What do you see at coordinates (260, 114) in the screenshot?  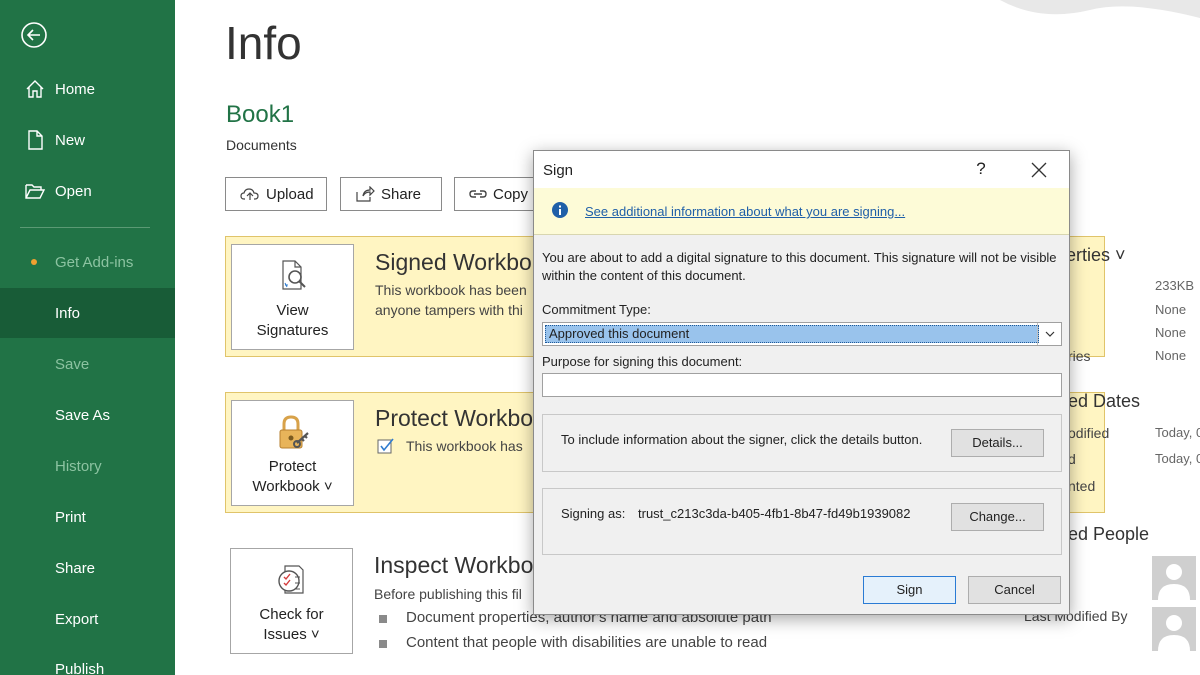 I see `workbook-title: Book1` at bounding box center [260, 114].